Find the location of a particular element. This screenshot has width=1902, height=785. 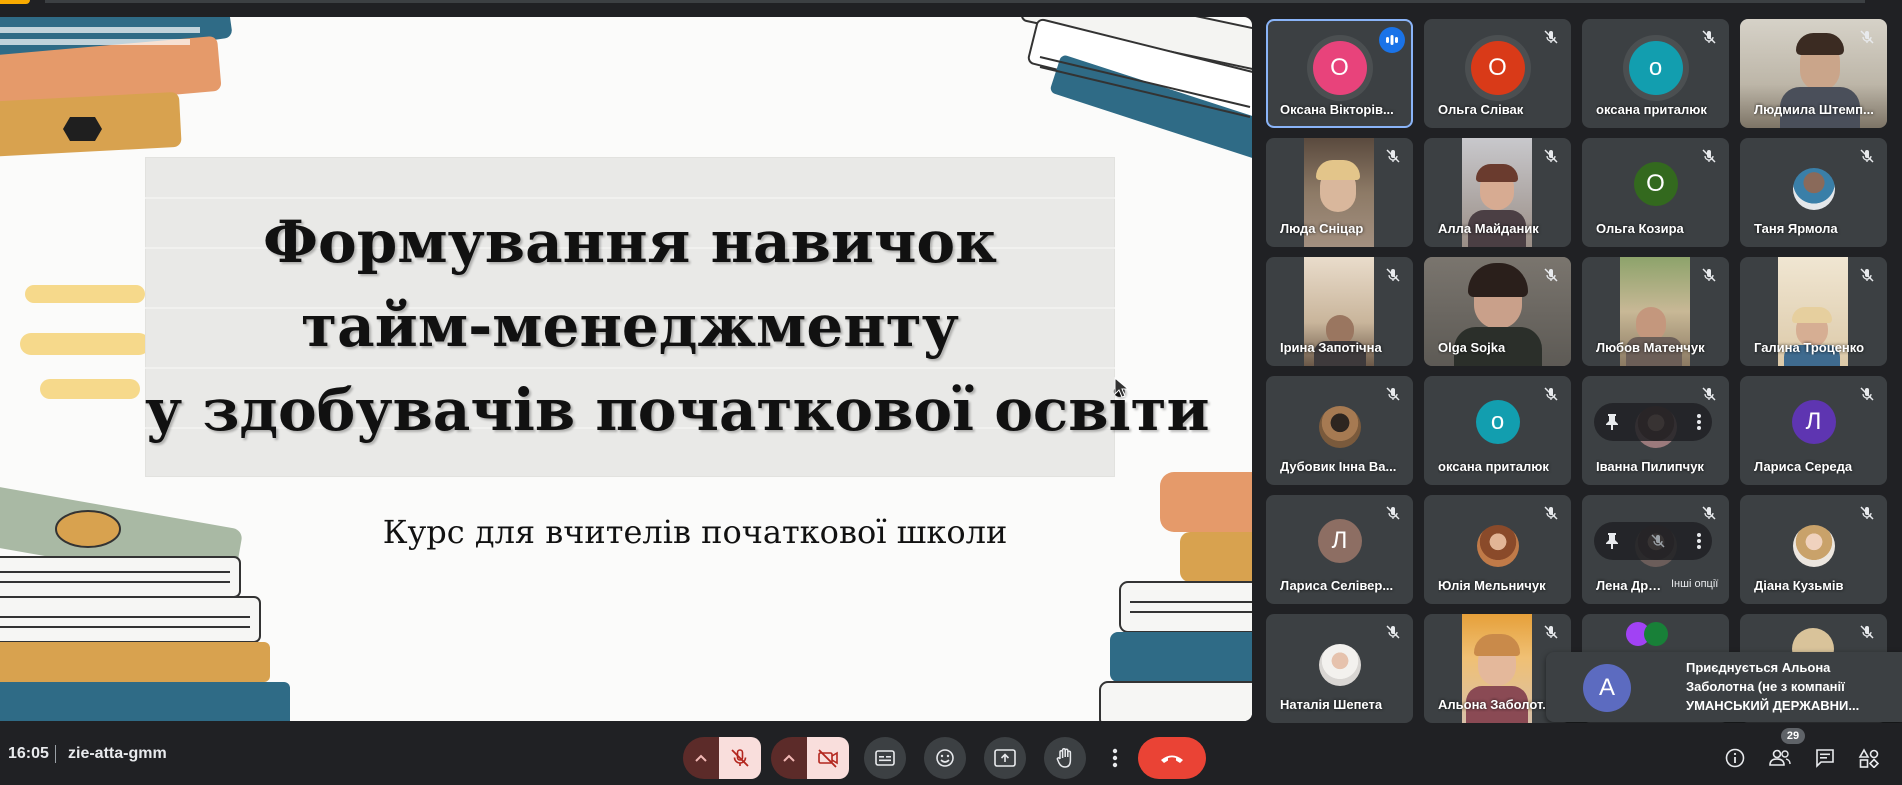

participant-tile: Люда Сніцар is located at coordinates (1339, 192).